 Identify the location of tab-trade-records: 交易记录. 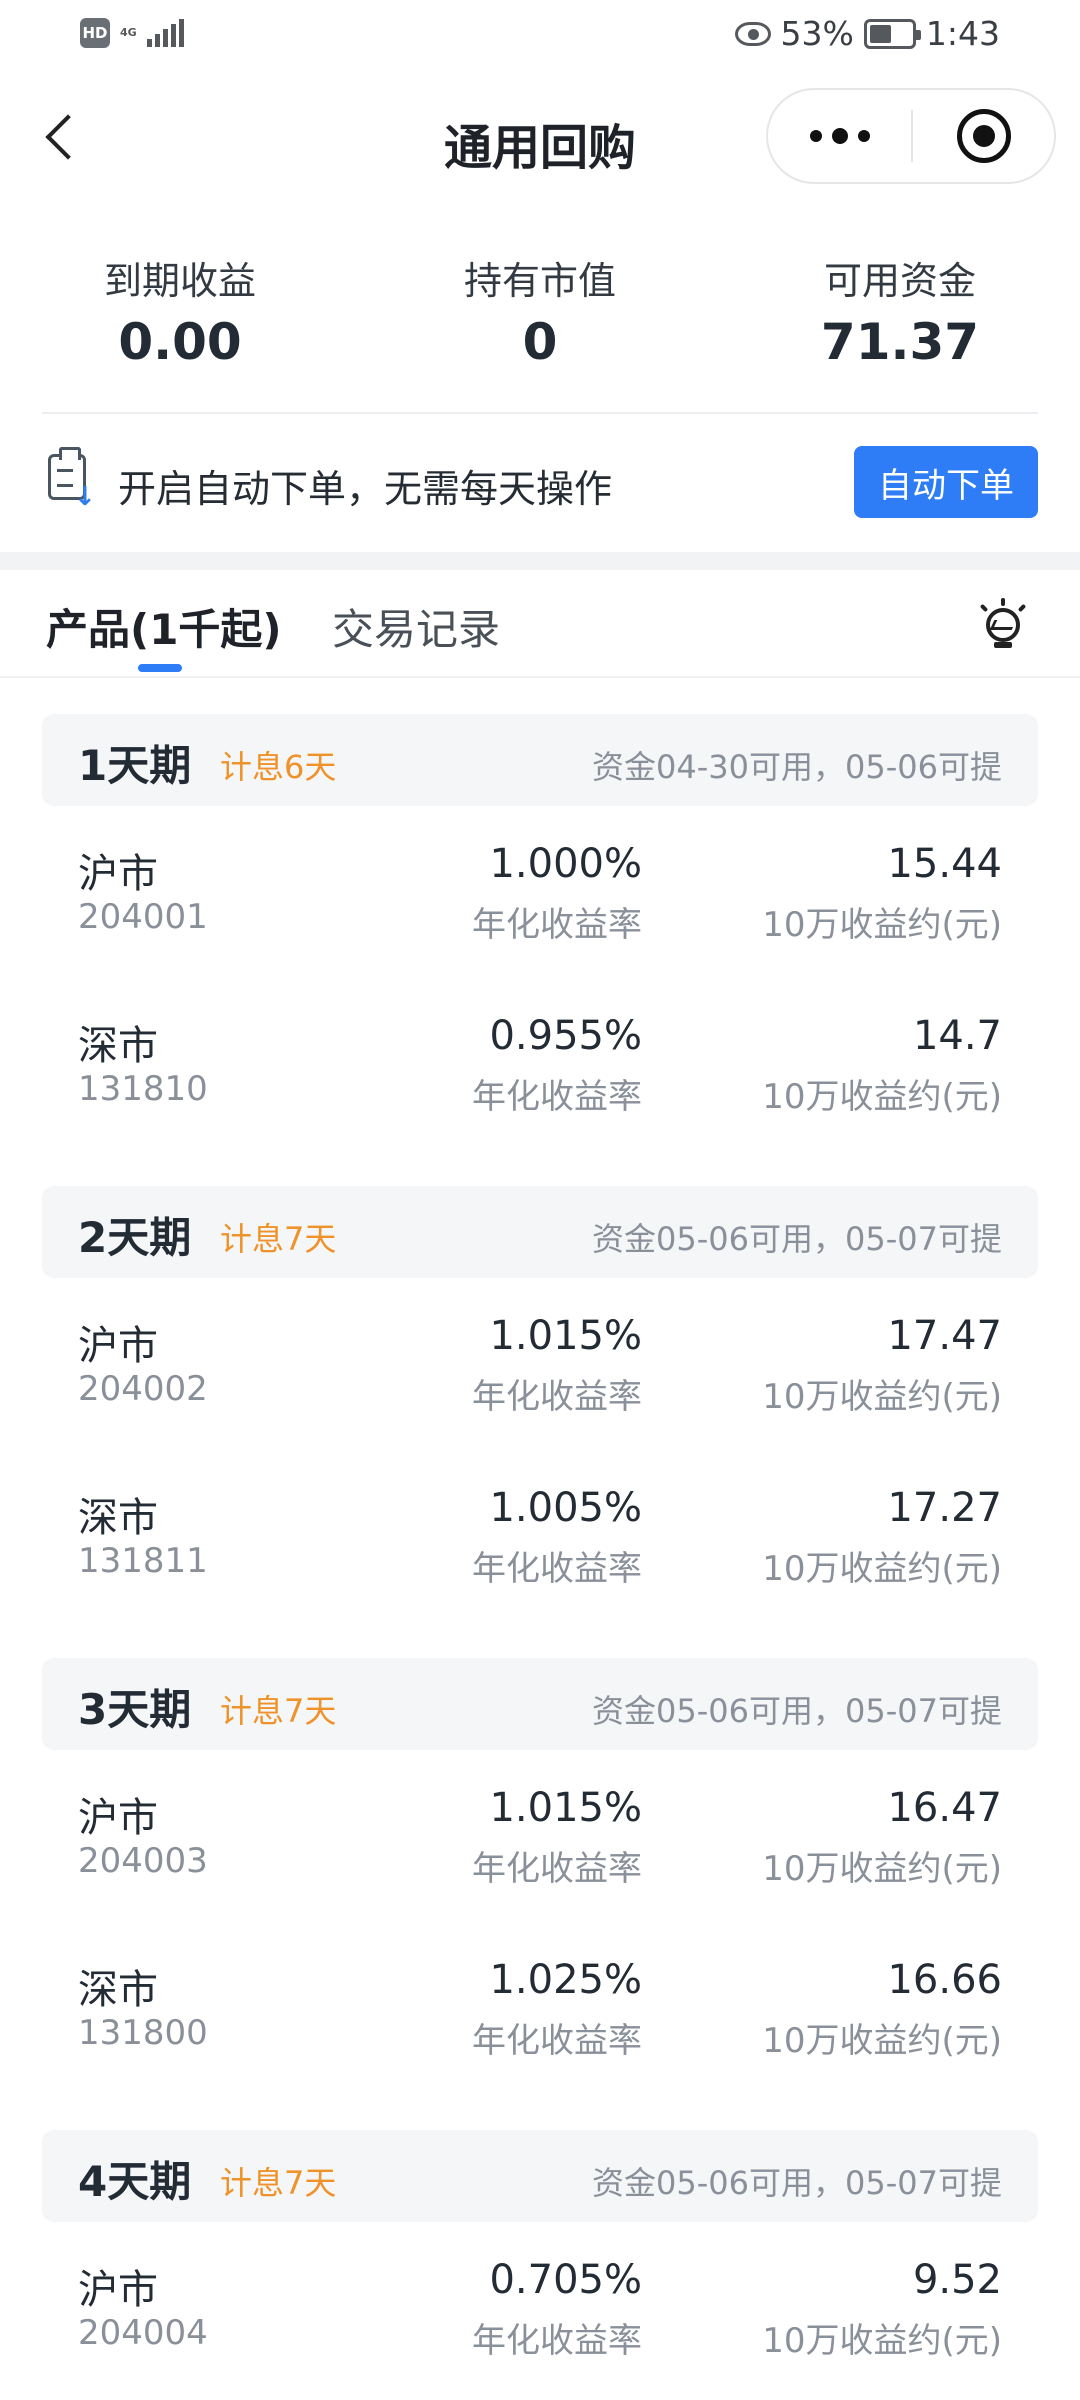
(416, 626).